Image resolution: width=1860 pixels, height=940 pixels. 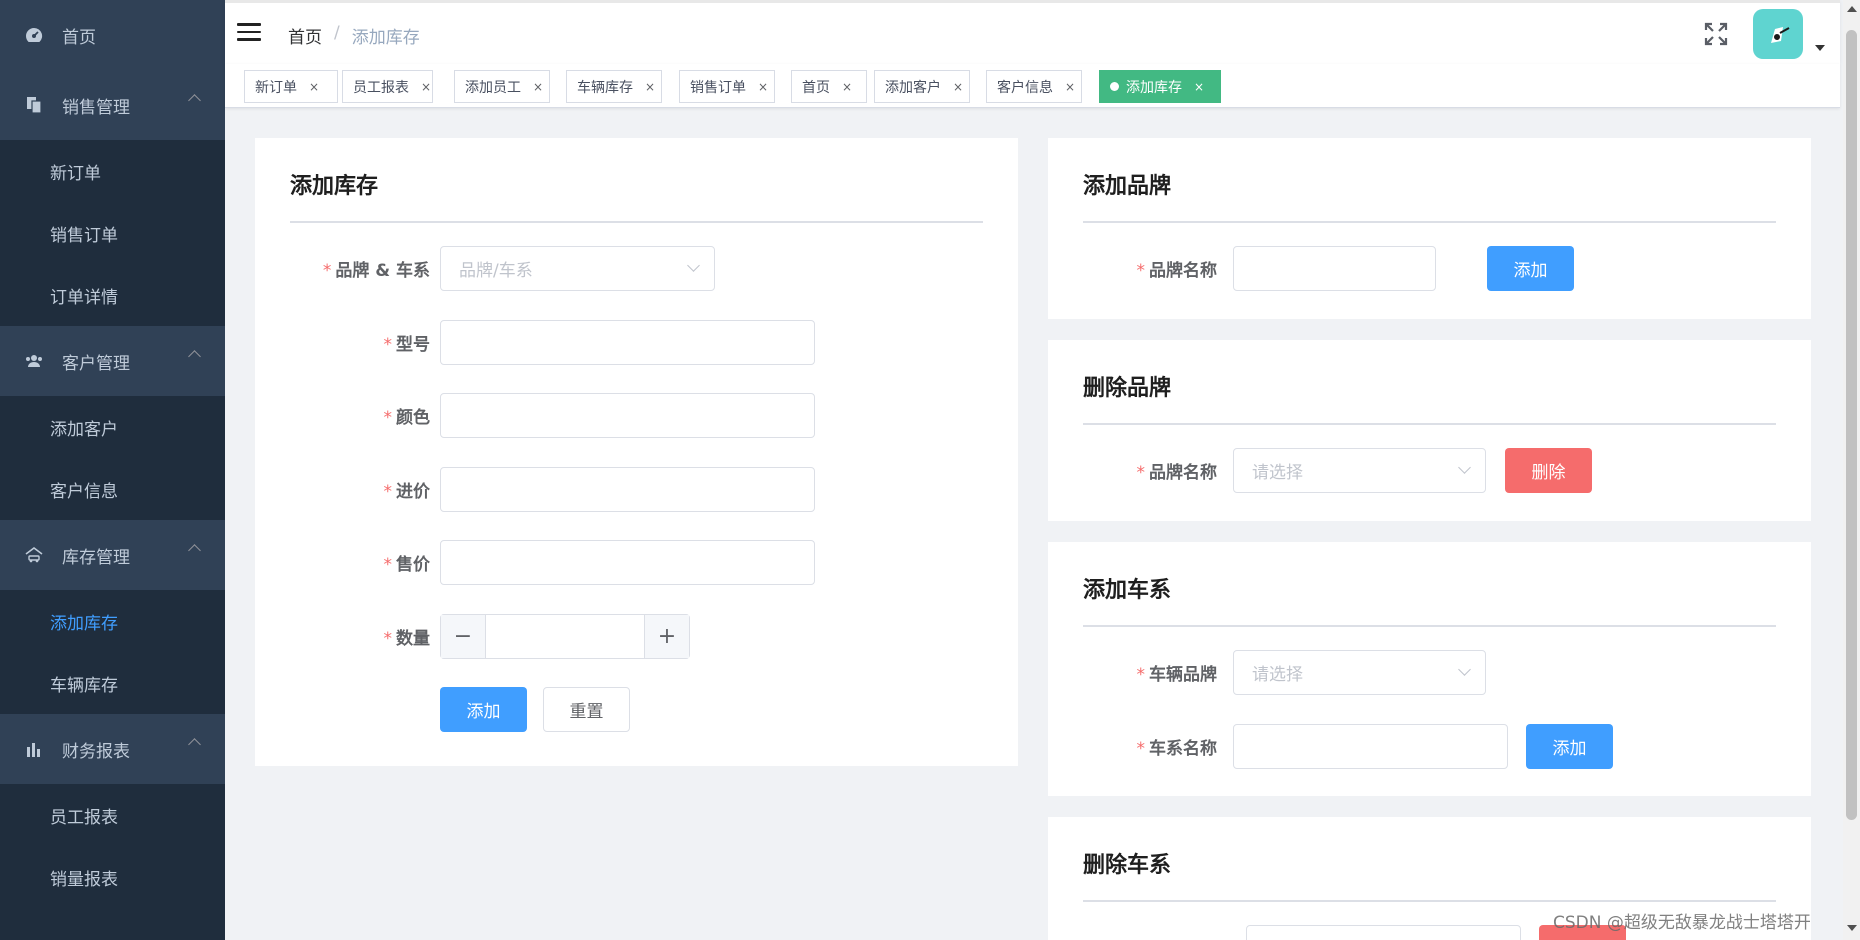 What do you see at coordinates (305, 35) in the screenshot?
I see `breadcrumb-home: 首页` at bounding box center [305, 35].